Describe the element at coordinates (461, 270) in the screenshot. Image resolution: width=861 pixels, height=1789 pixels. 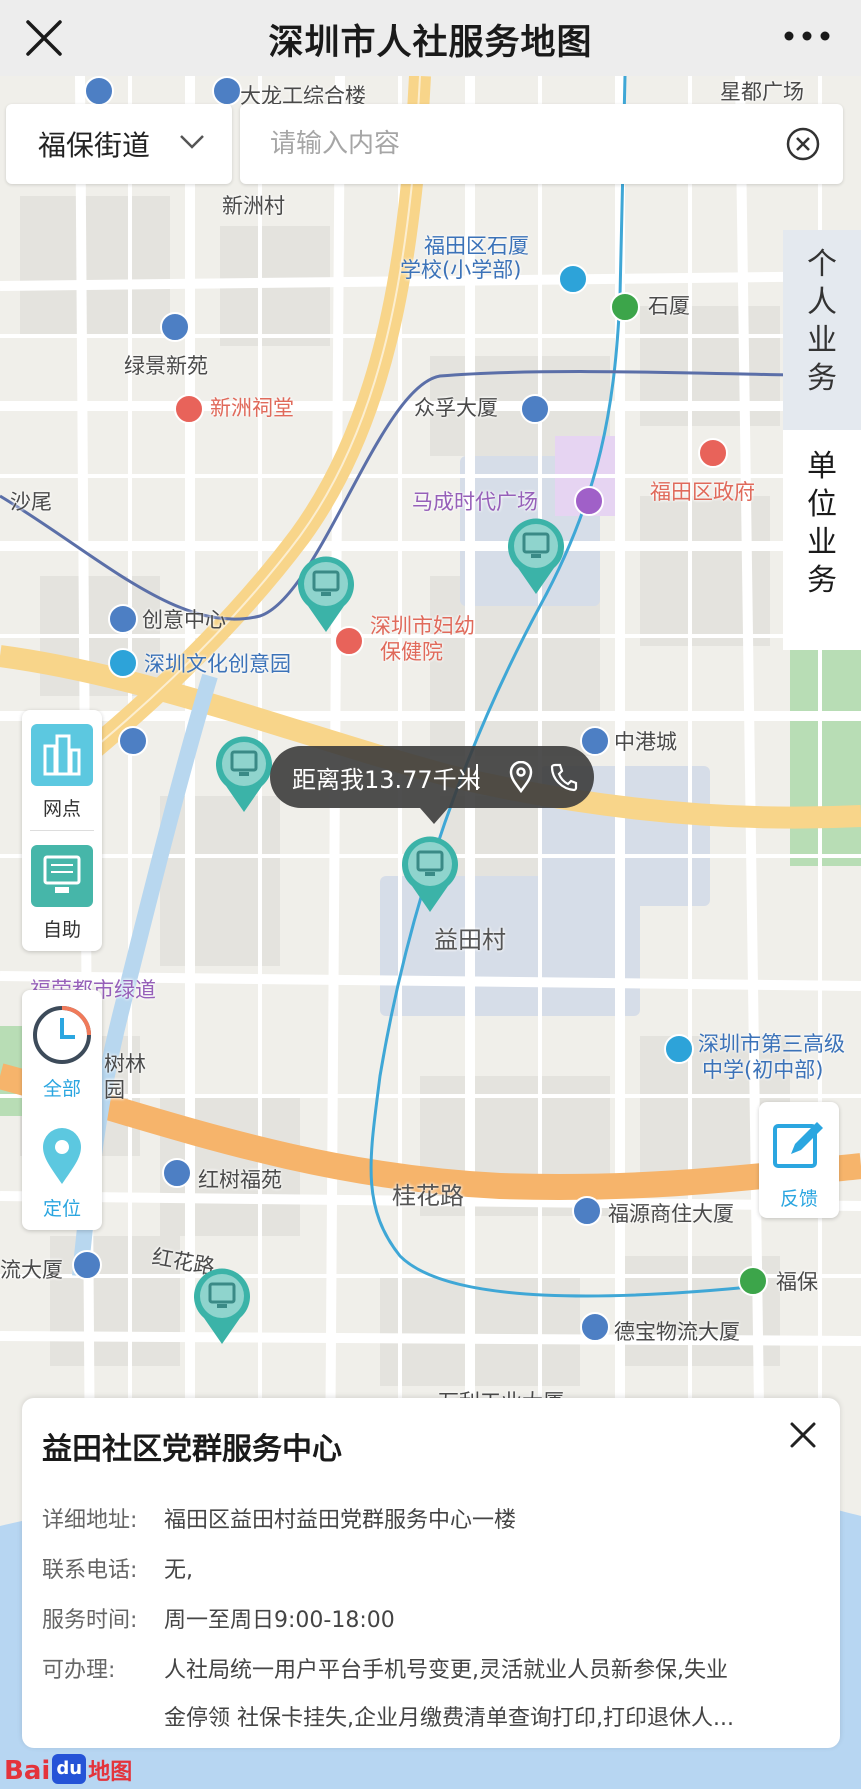
I see `map-label: 学校(小学部)` at that location.